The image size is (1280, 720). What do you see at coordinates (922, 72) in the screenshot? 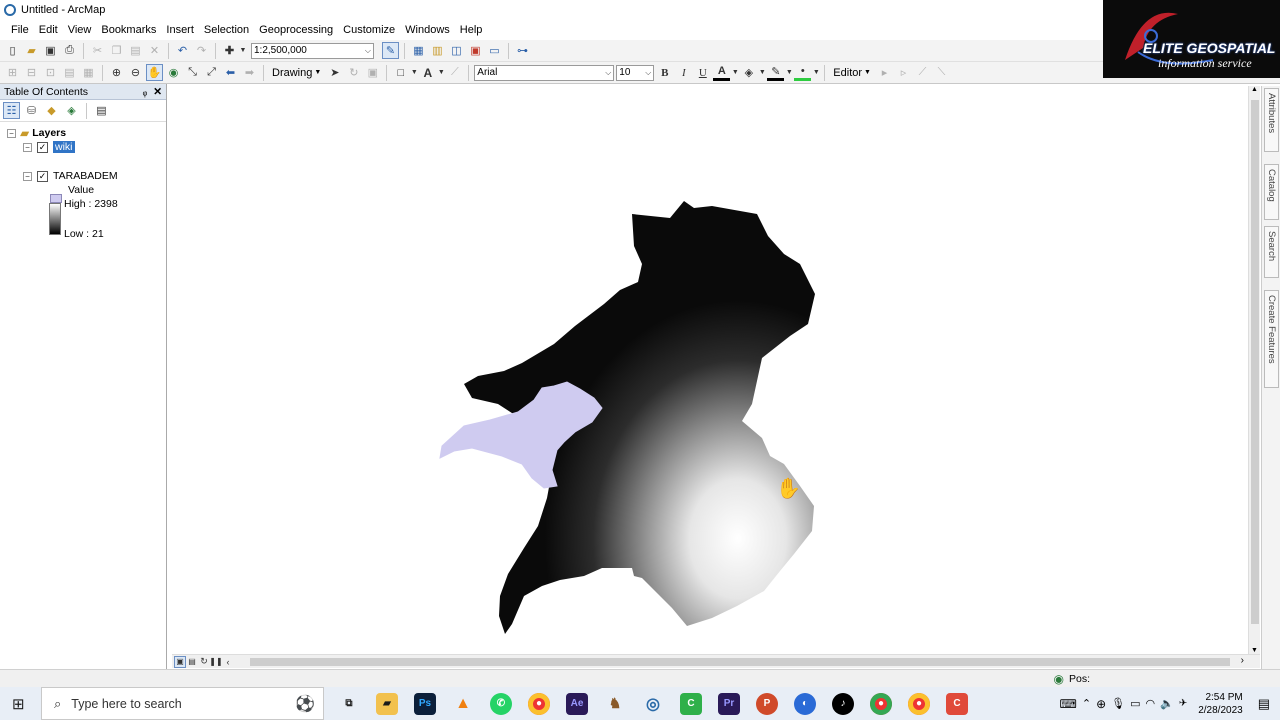
I see `straight-segment-icon: ⟋` at bounding box center [922, 72].